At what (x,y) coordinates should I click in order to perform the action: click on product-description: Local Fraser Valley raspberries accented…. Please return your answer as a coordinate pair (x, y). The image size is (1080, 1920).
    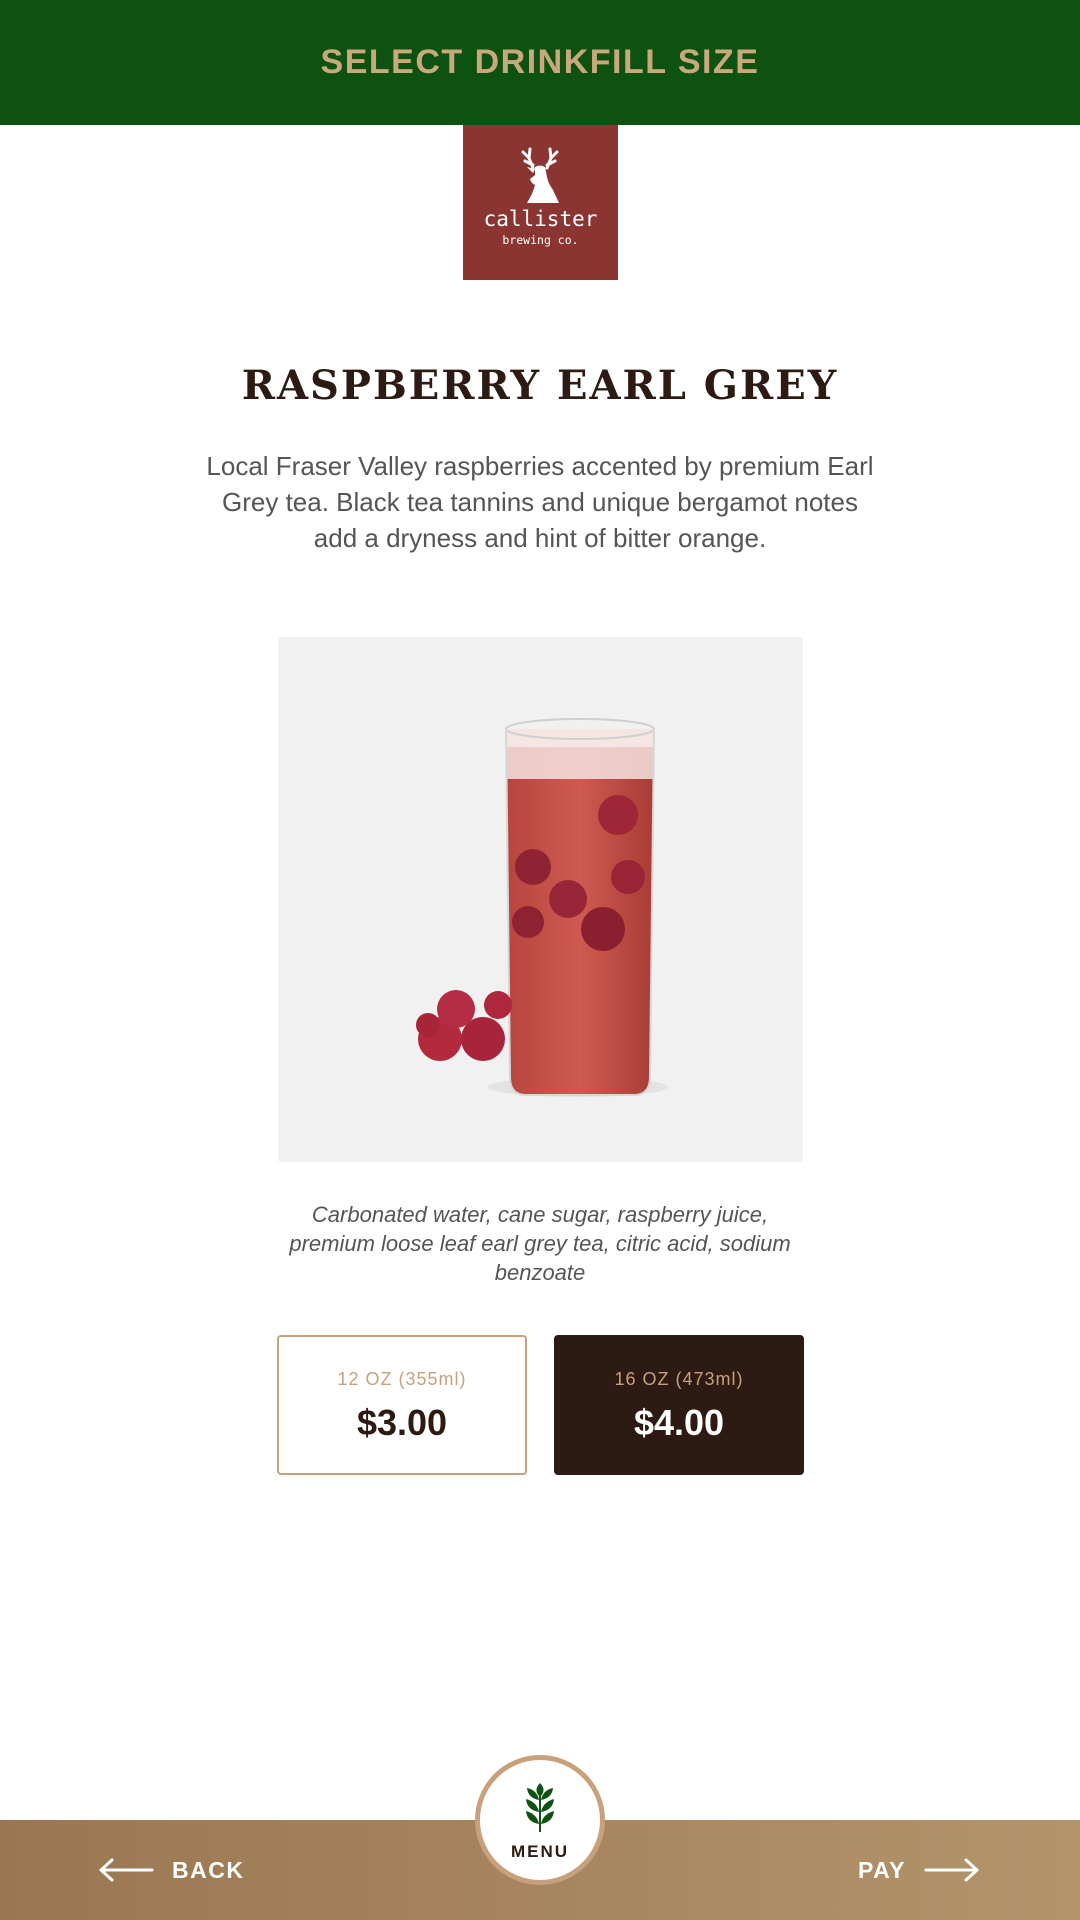
    Looking at the image, I should click on (540, 502).